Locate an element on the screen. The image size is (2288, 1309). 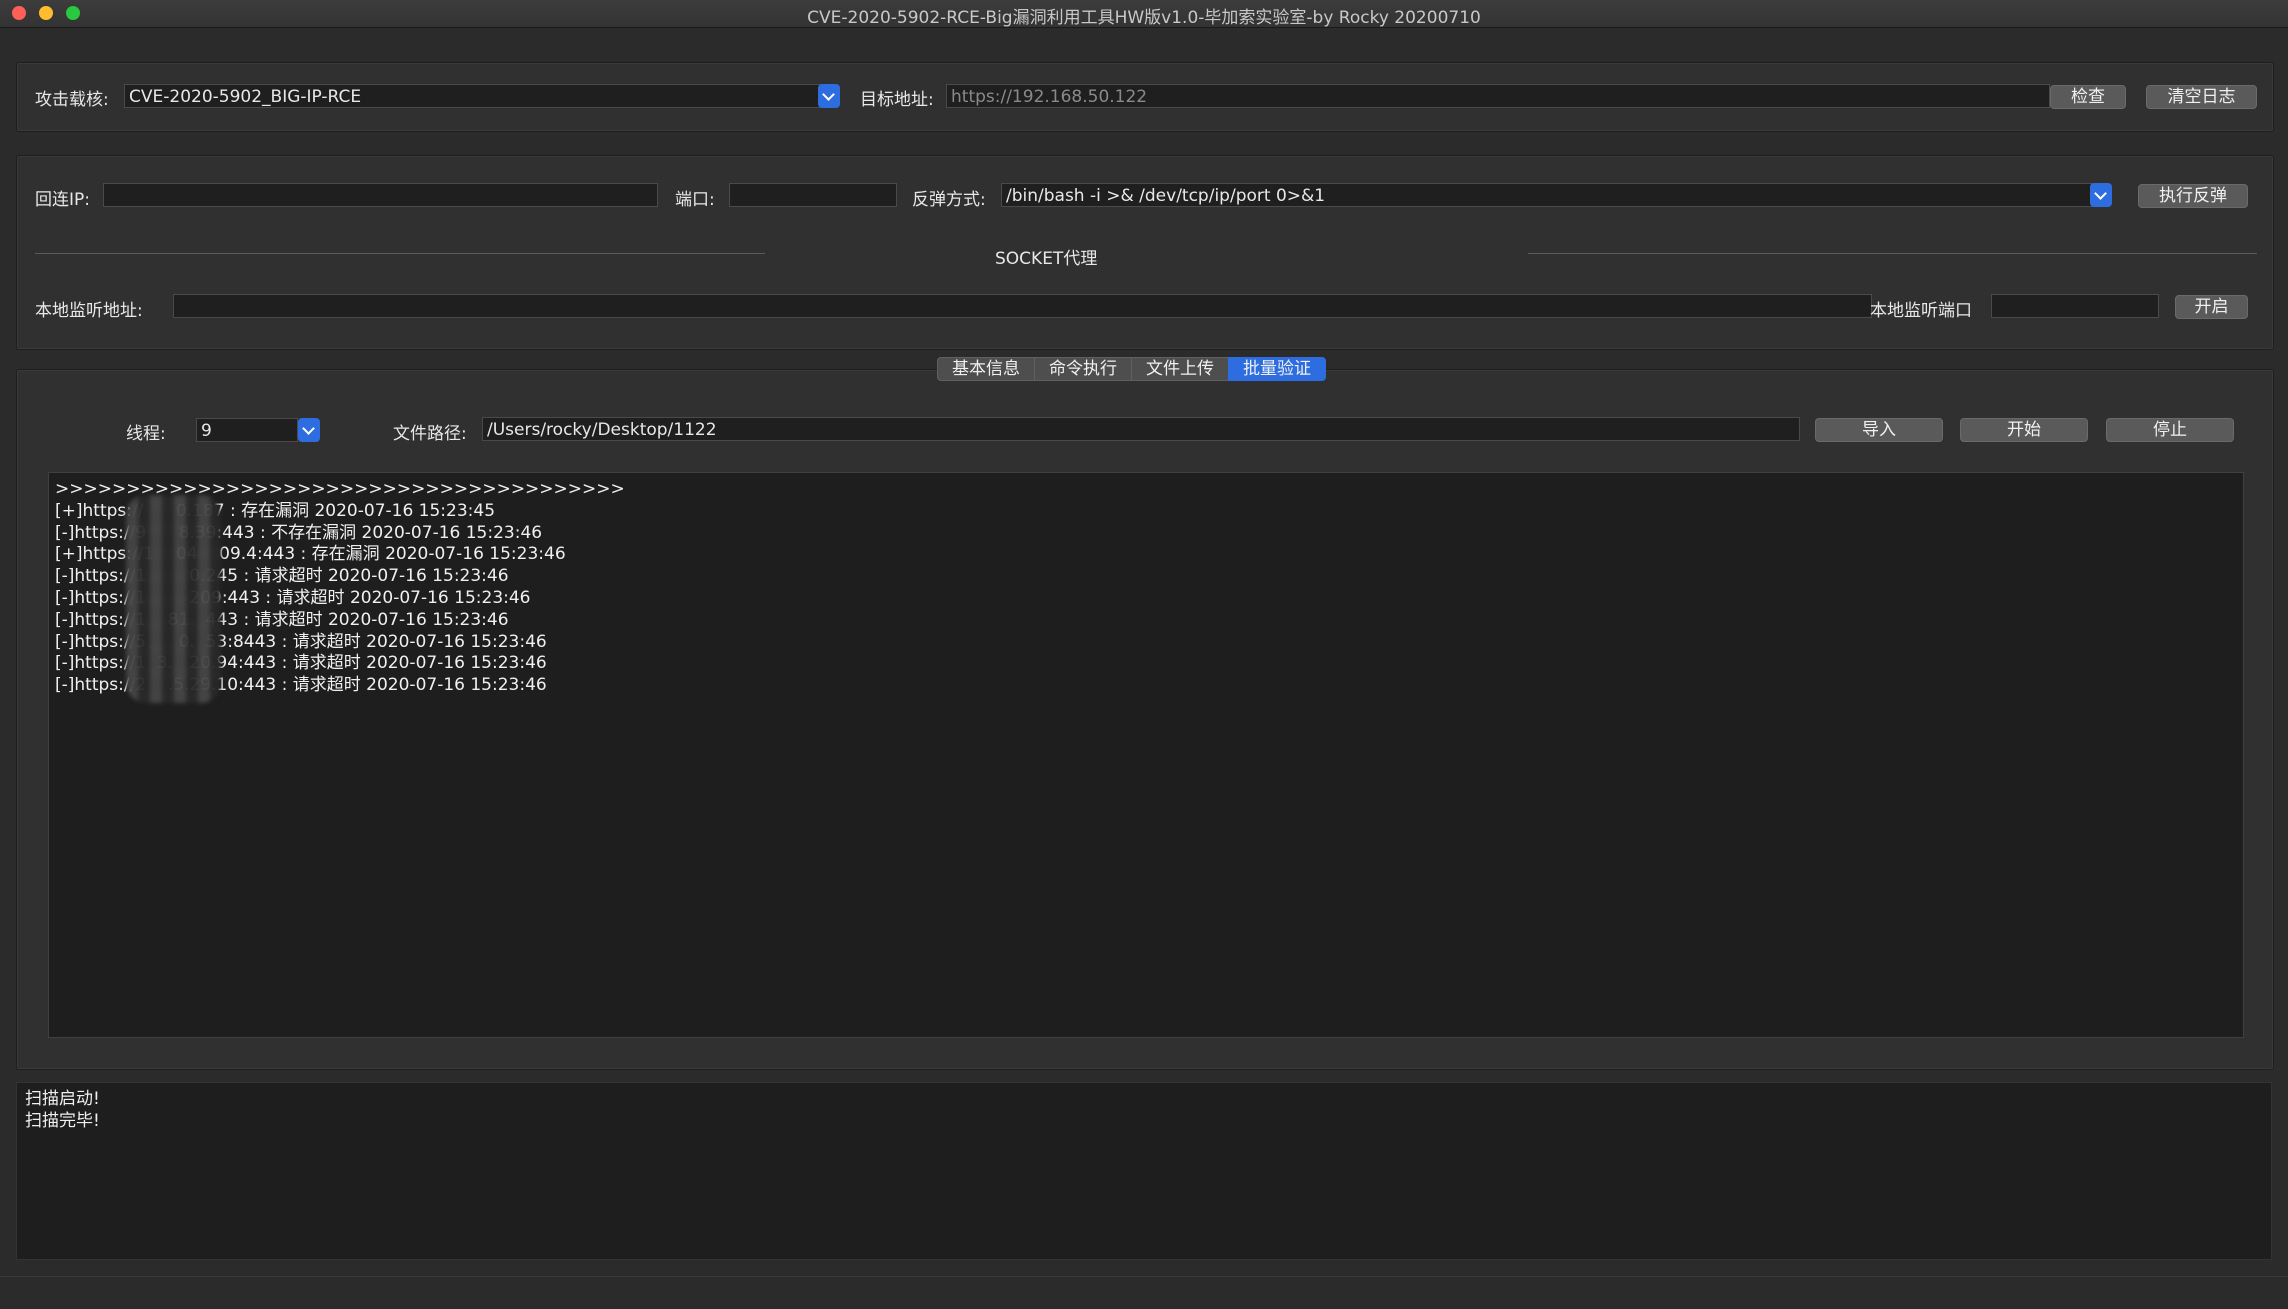
listen-address-label: 本地监听地址: is located at coordinates (89, 311).